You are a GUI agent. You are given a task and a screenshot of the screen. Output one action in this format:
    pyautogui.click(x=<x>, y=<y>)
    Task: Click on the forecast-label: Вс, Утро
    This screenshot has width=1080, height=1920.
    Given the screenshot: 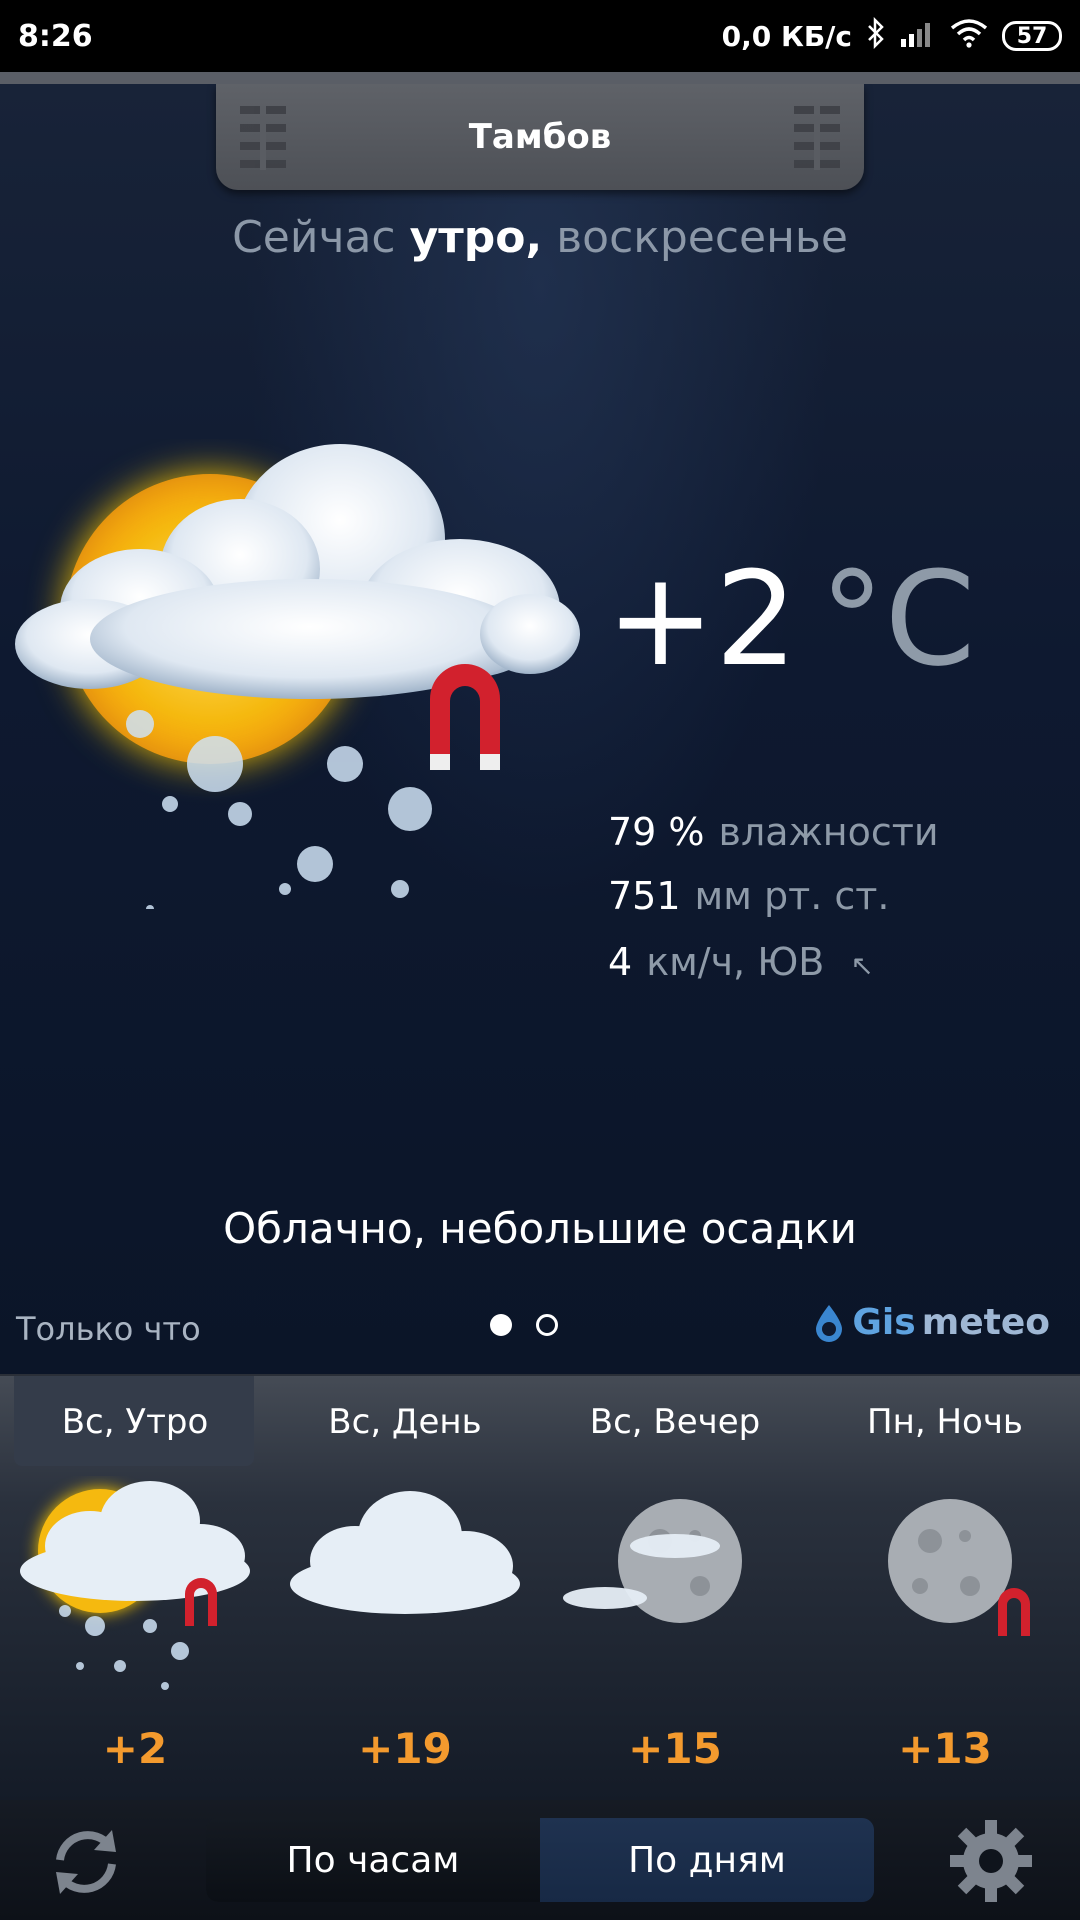 What is the action you would take?
    pyautogui.click(x=135, y=1422)
    